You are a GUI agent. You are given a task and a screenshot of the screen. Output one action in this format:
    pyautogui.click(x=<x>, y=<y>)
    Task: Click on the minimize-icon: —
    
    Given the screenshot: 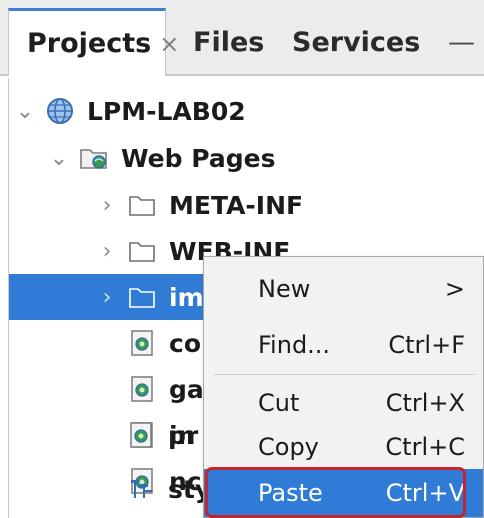 What is the action you would take?
    pyautogui.click(x=461, y=42)
    